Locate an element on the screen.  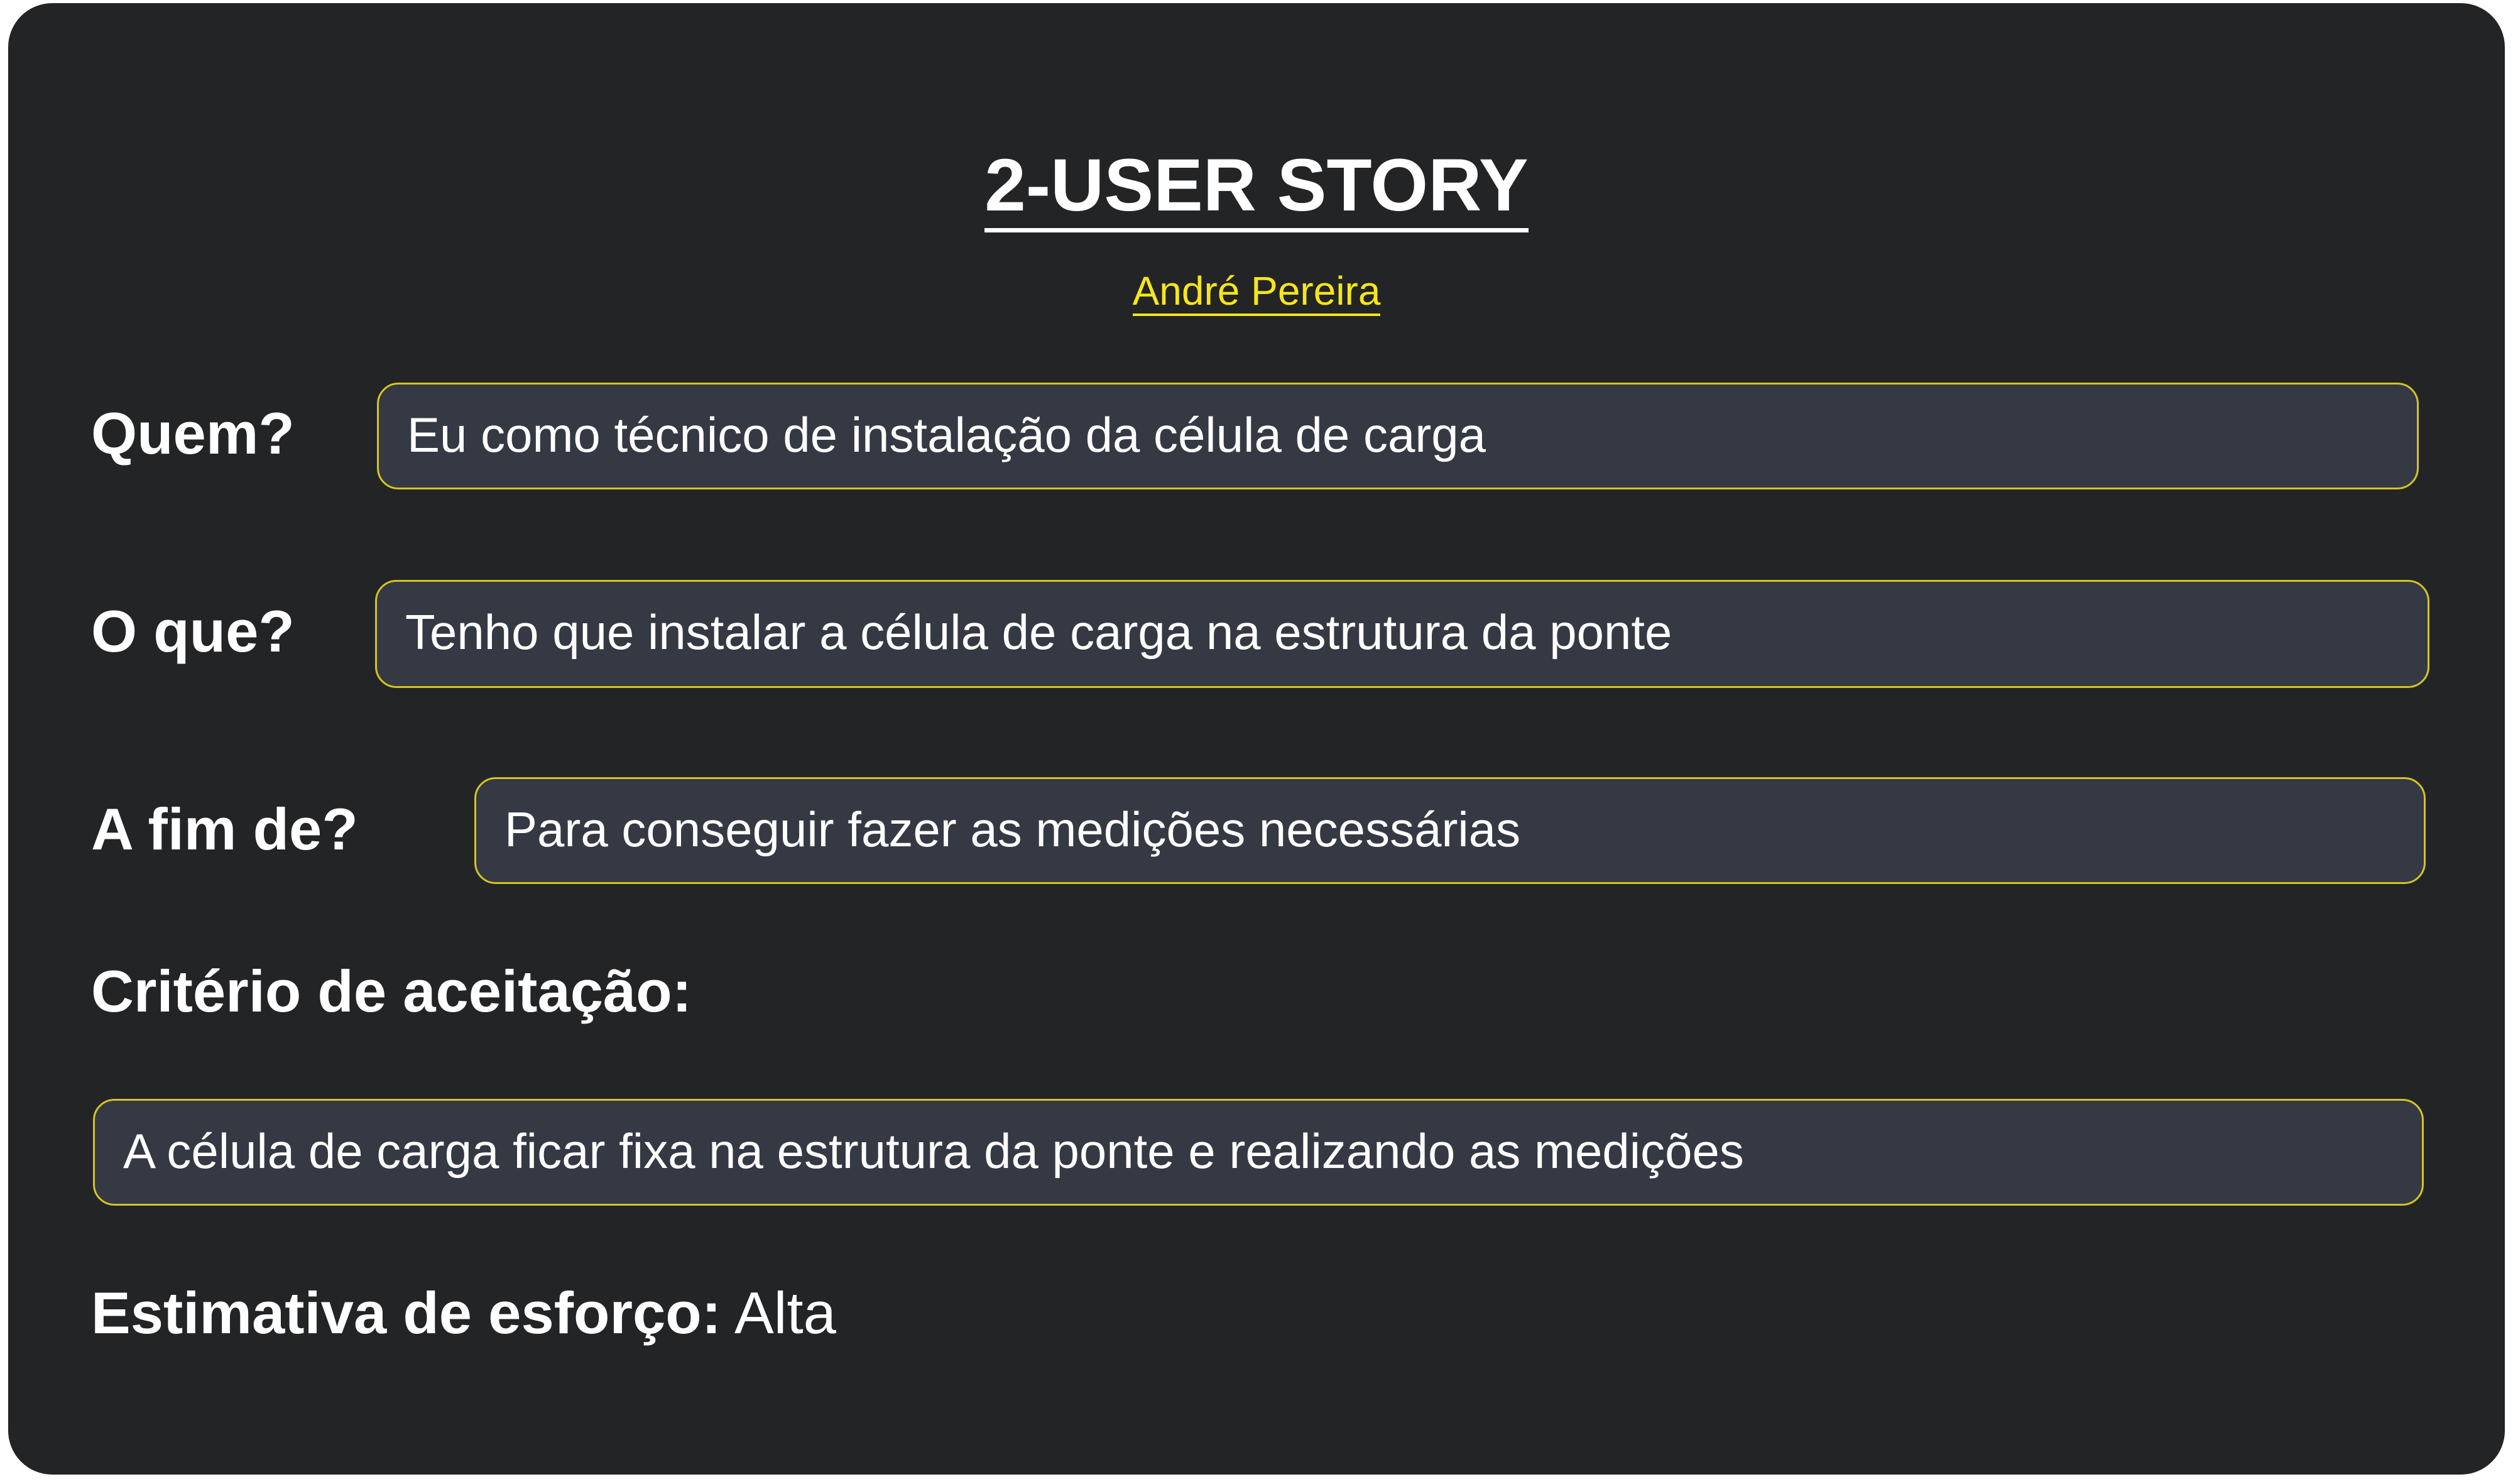
author-link: André Pereira is located at coordinates (1256, 292).